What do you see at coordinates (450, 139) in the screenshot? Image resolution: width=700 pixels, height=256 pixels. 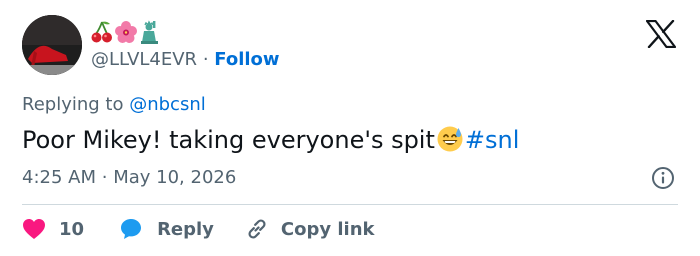 I see `grinning-face-with-sweat-icon` at bounding box center [450, 139].